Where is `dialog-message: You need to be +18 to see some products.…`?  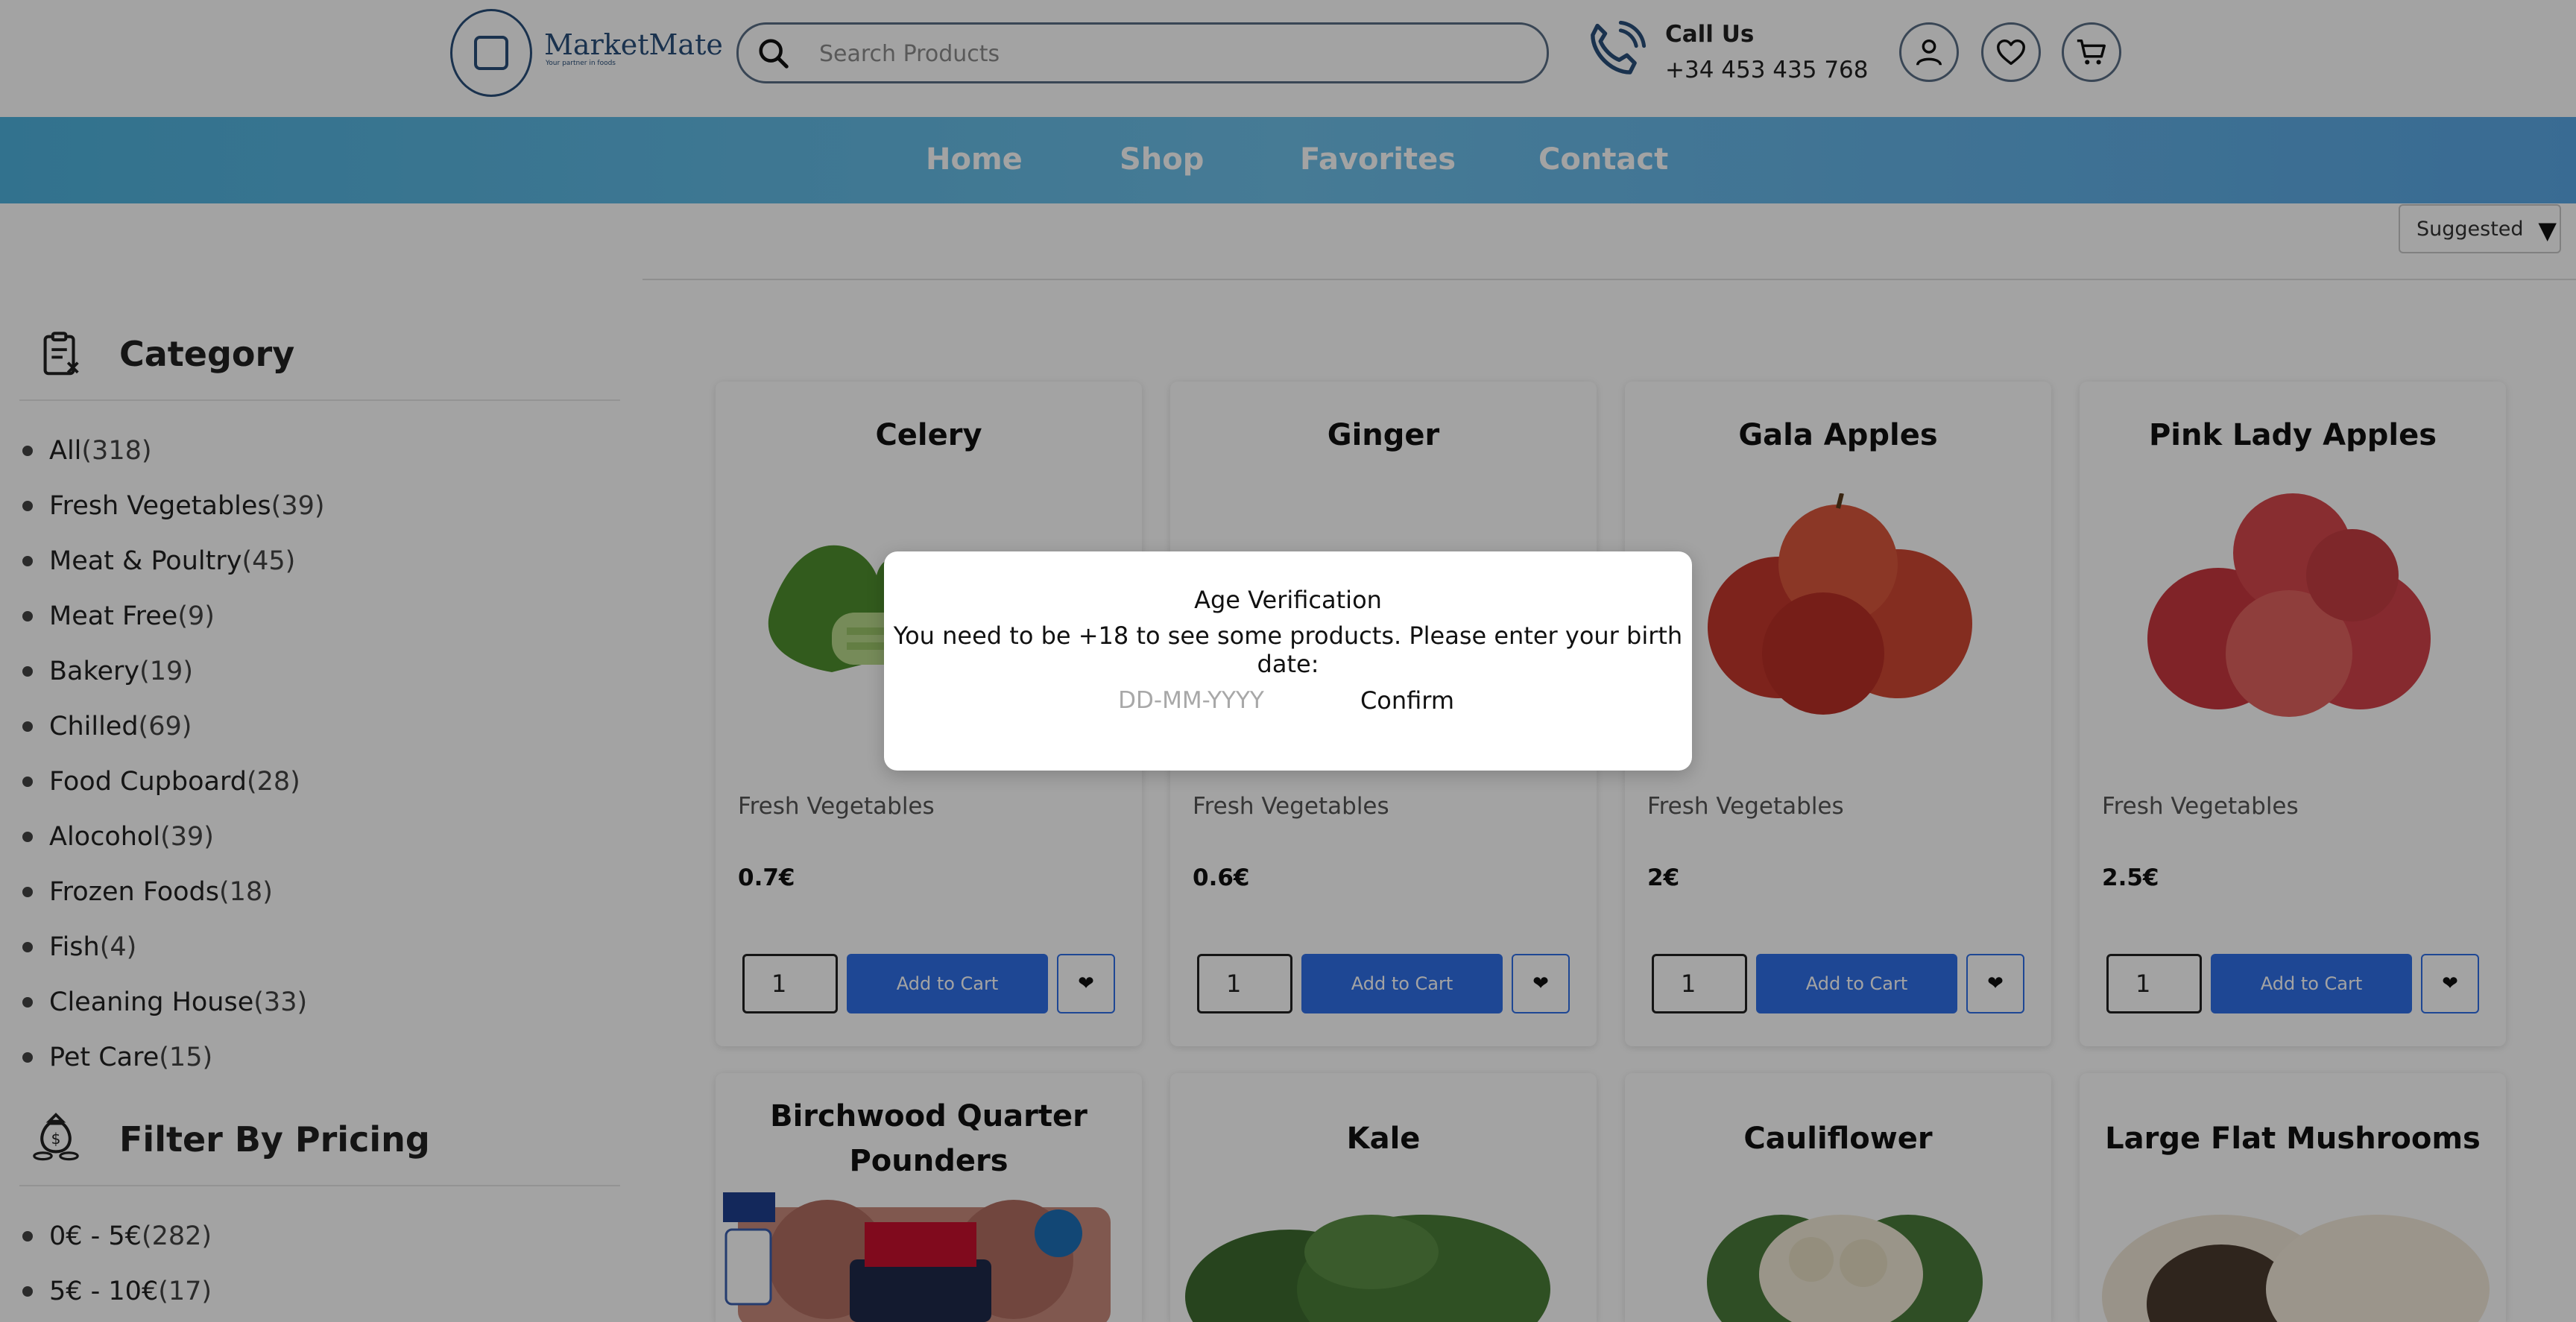
dialog-message: You need to be +18 to see some products.… is located at coordinates (1288, 650).